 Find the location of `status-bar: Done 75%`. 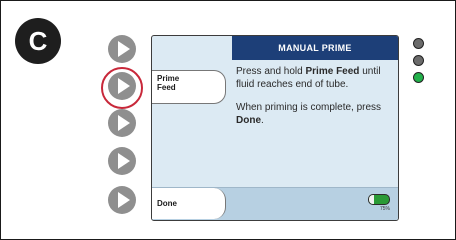

status-bar: Done 75% is located at coordinates (275, 203).